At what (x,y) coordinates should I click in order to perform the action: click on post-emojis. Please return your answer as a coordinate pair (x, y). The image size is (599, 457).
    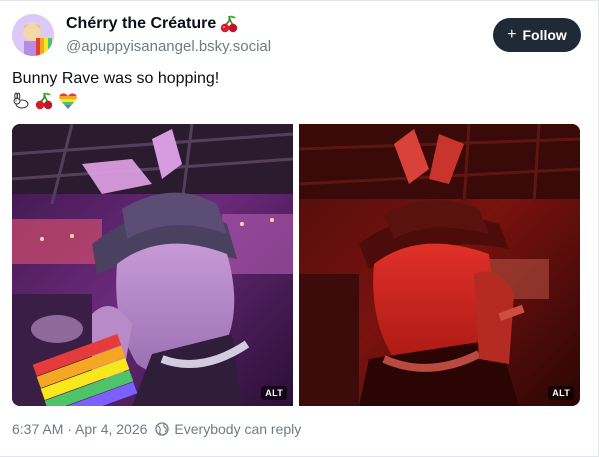
    Looking at the image, I should click on (45, 101).